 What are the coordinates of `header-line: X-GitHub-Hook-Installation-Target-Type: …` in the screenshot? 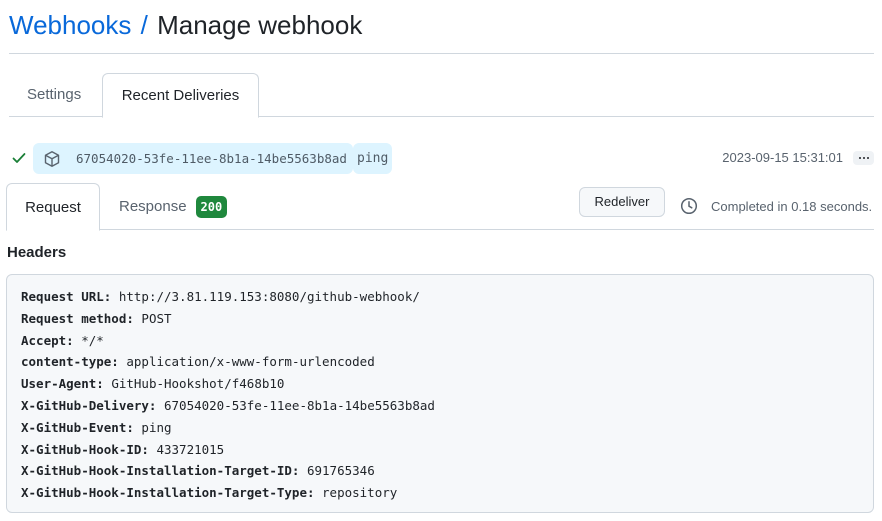 It's located at (440, 493).